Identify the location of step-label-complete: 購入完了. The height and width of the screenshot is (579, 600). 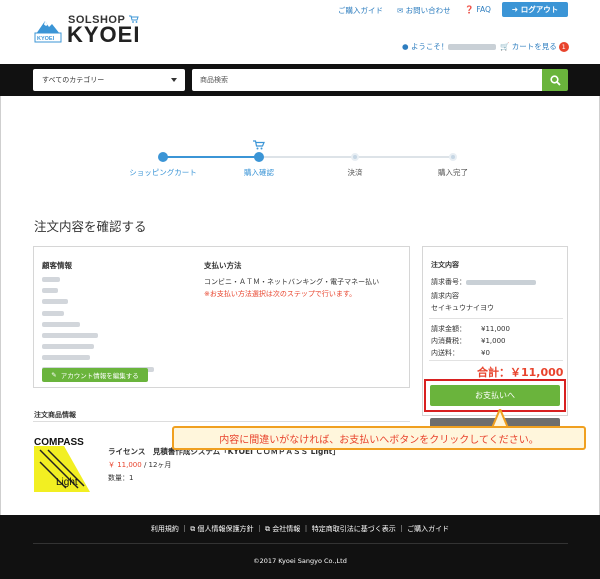
(453, 172).